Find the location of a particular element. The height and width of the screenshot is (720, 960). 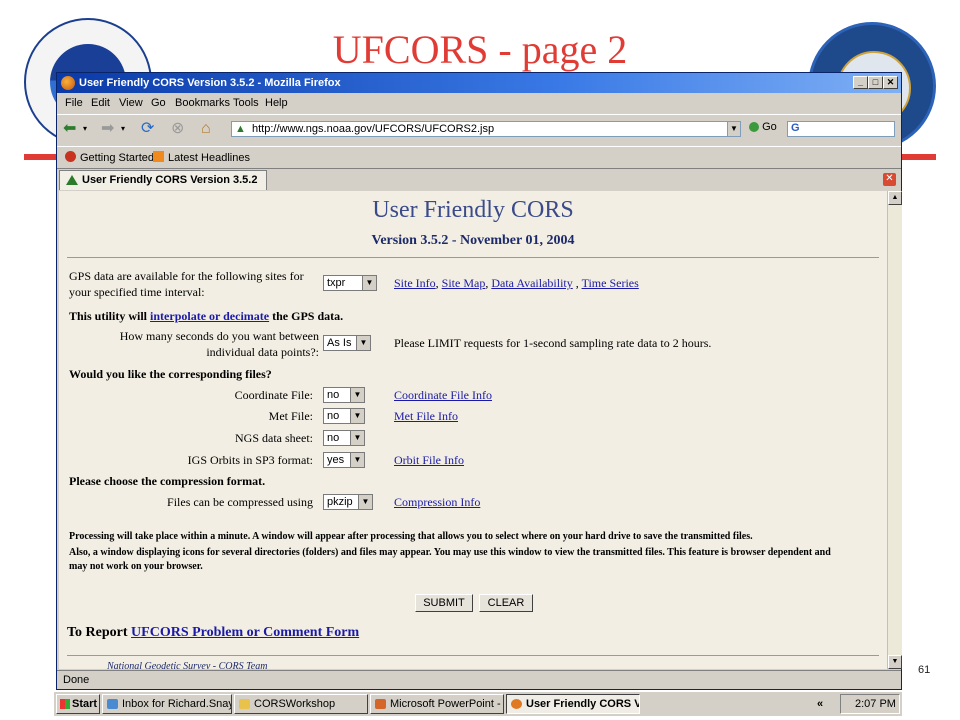

start-button: Start is located at coordinates (78, 704).